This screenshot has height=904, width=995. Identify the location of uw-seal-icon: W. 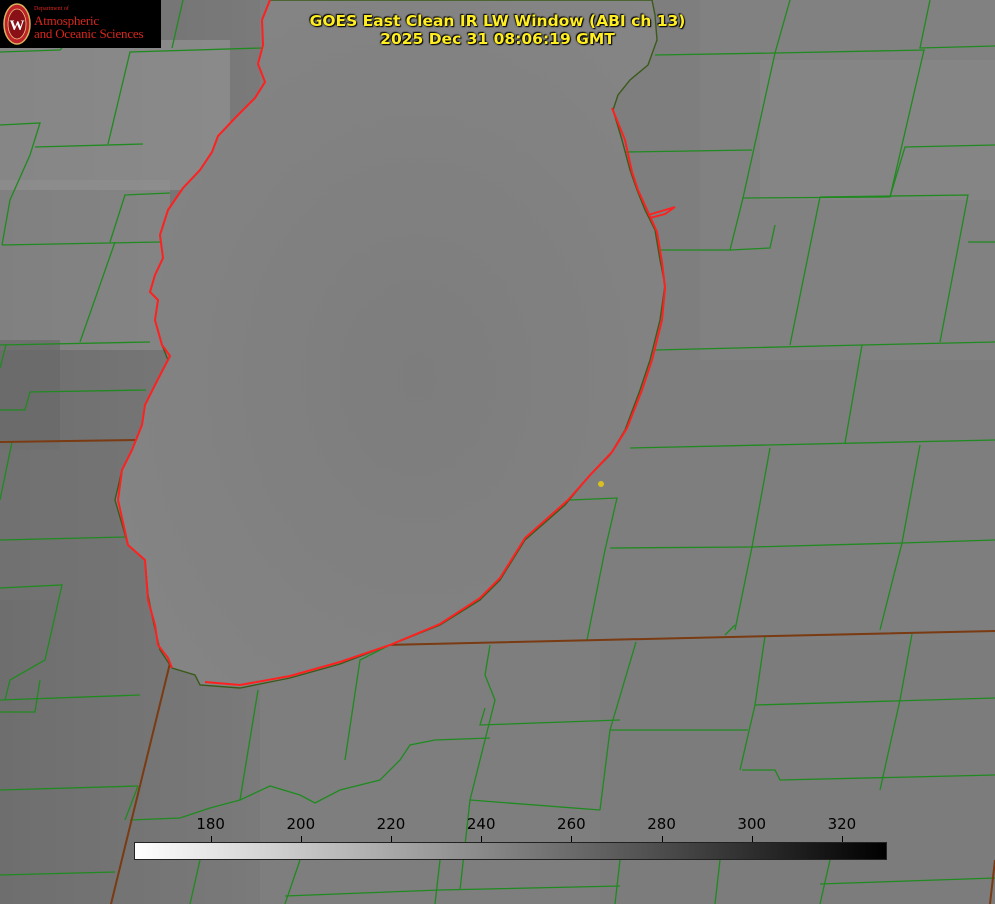
(17, 24).